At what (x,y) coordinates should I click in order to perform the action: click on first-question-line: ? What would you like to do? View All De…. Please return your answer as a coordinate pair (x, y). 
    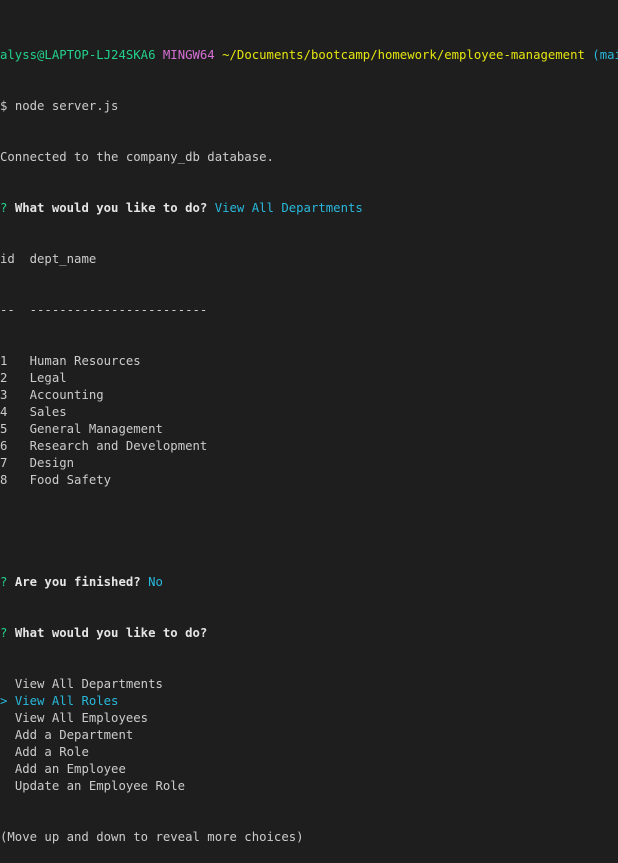
    Looking at the image, I should click on (309, 208).